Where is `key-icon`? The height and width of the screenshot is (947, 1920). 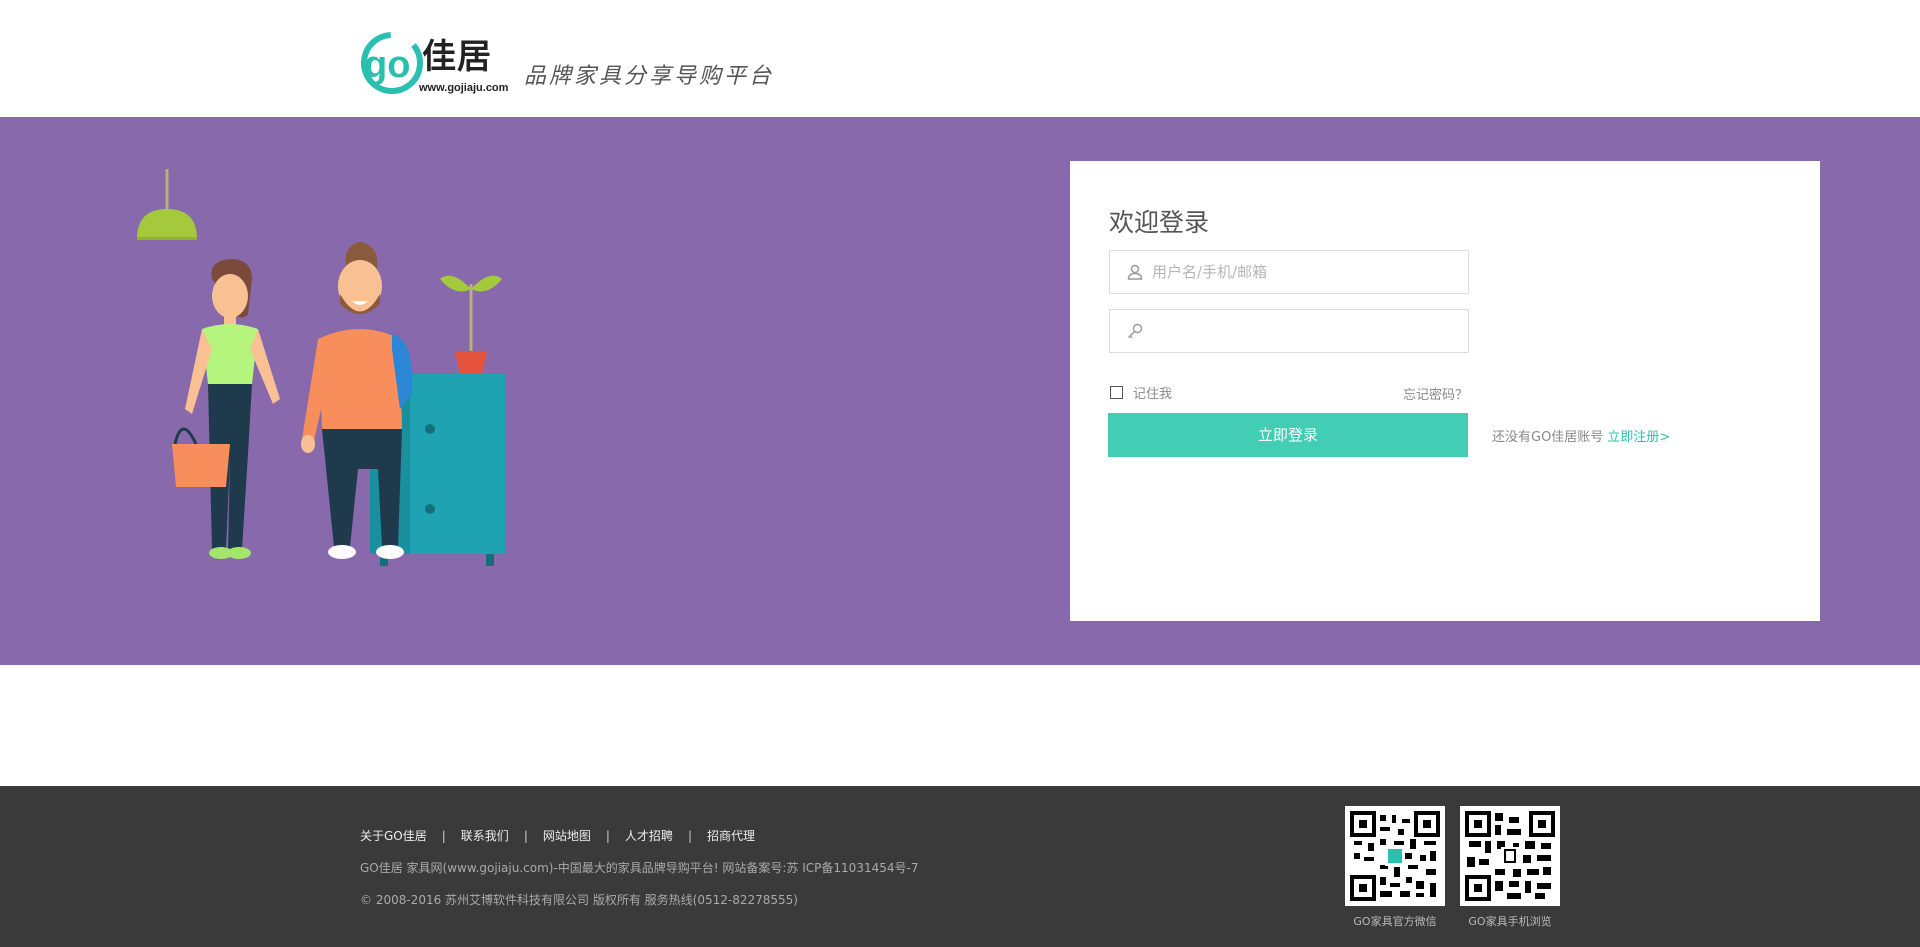 key-icon is located at coordinates (1135, 331).